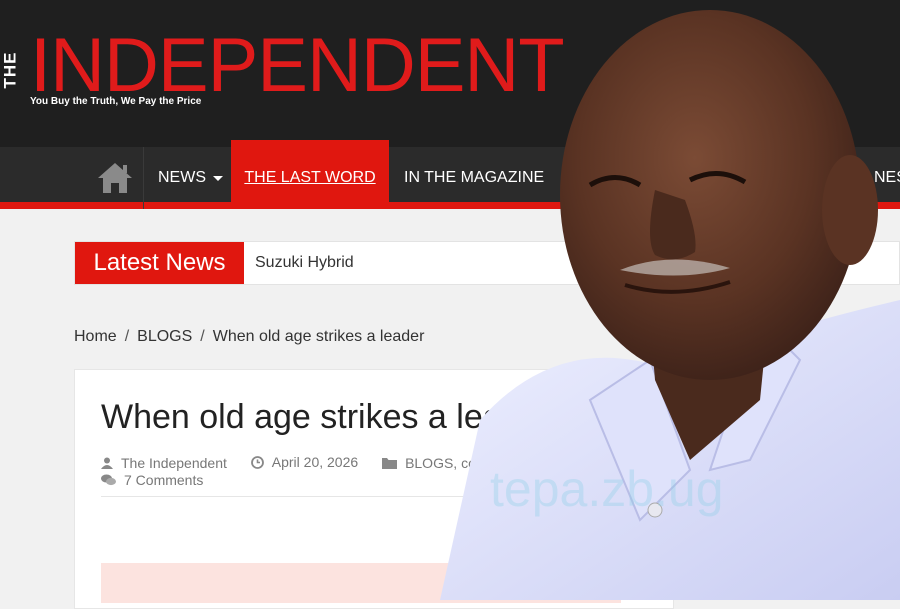 The width and height of the screenshot is (900, 609). Describe the element at coordinates (310, 174) in the screenshot. I see `nav-item-the-last-word: THE LAST WORD` at that location.